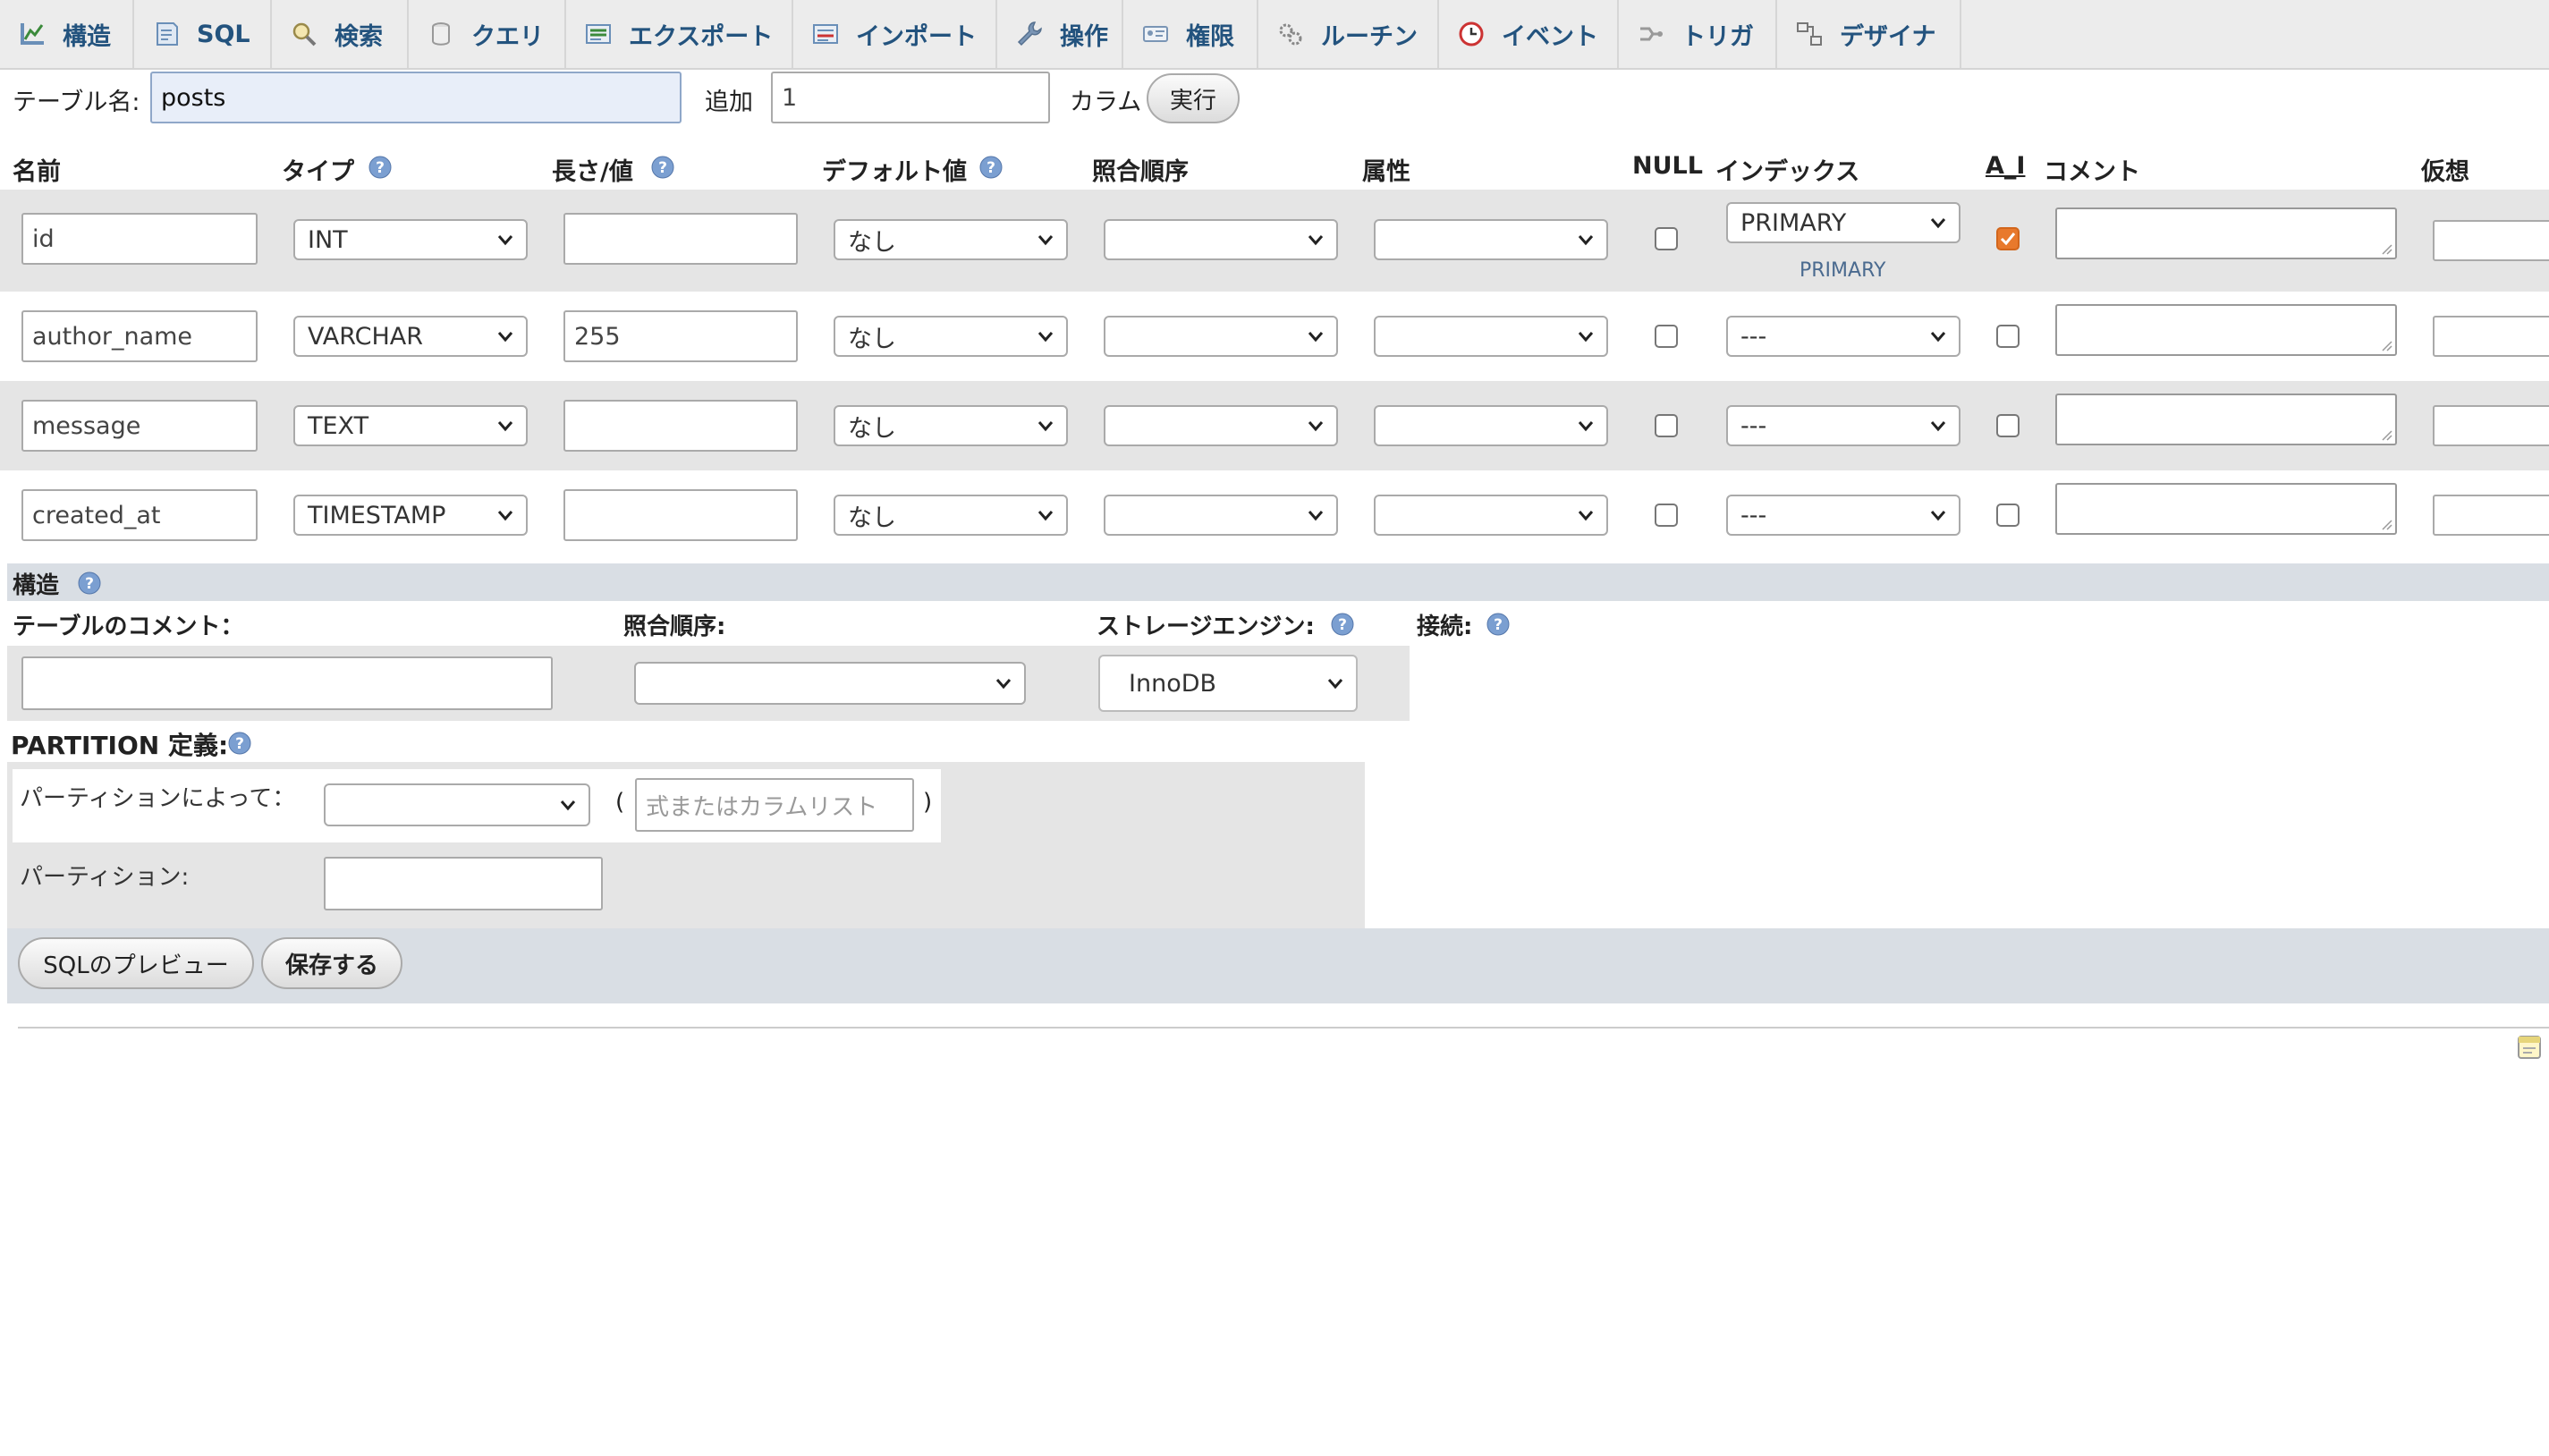 This screenshot has width=2549, height=1456. I want to click on table-comment-input, so click(287, 683).